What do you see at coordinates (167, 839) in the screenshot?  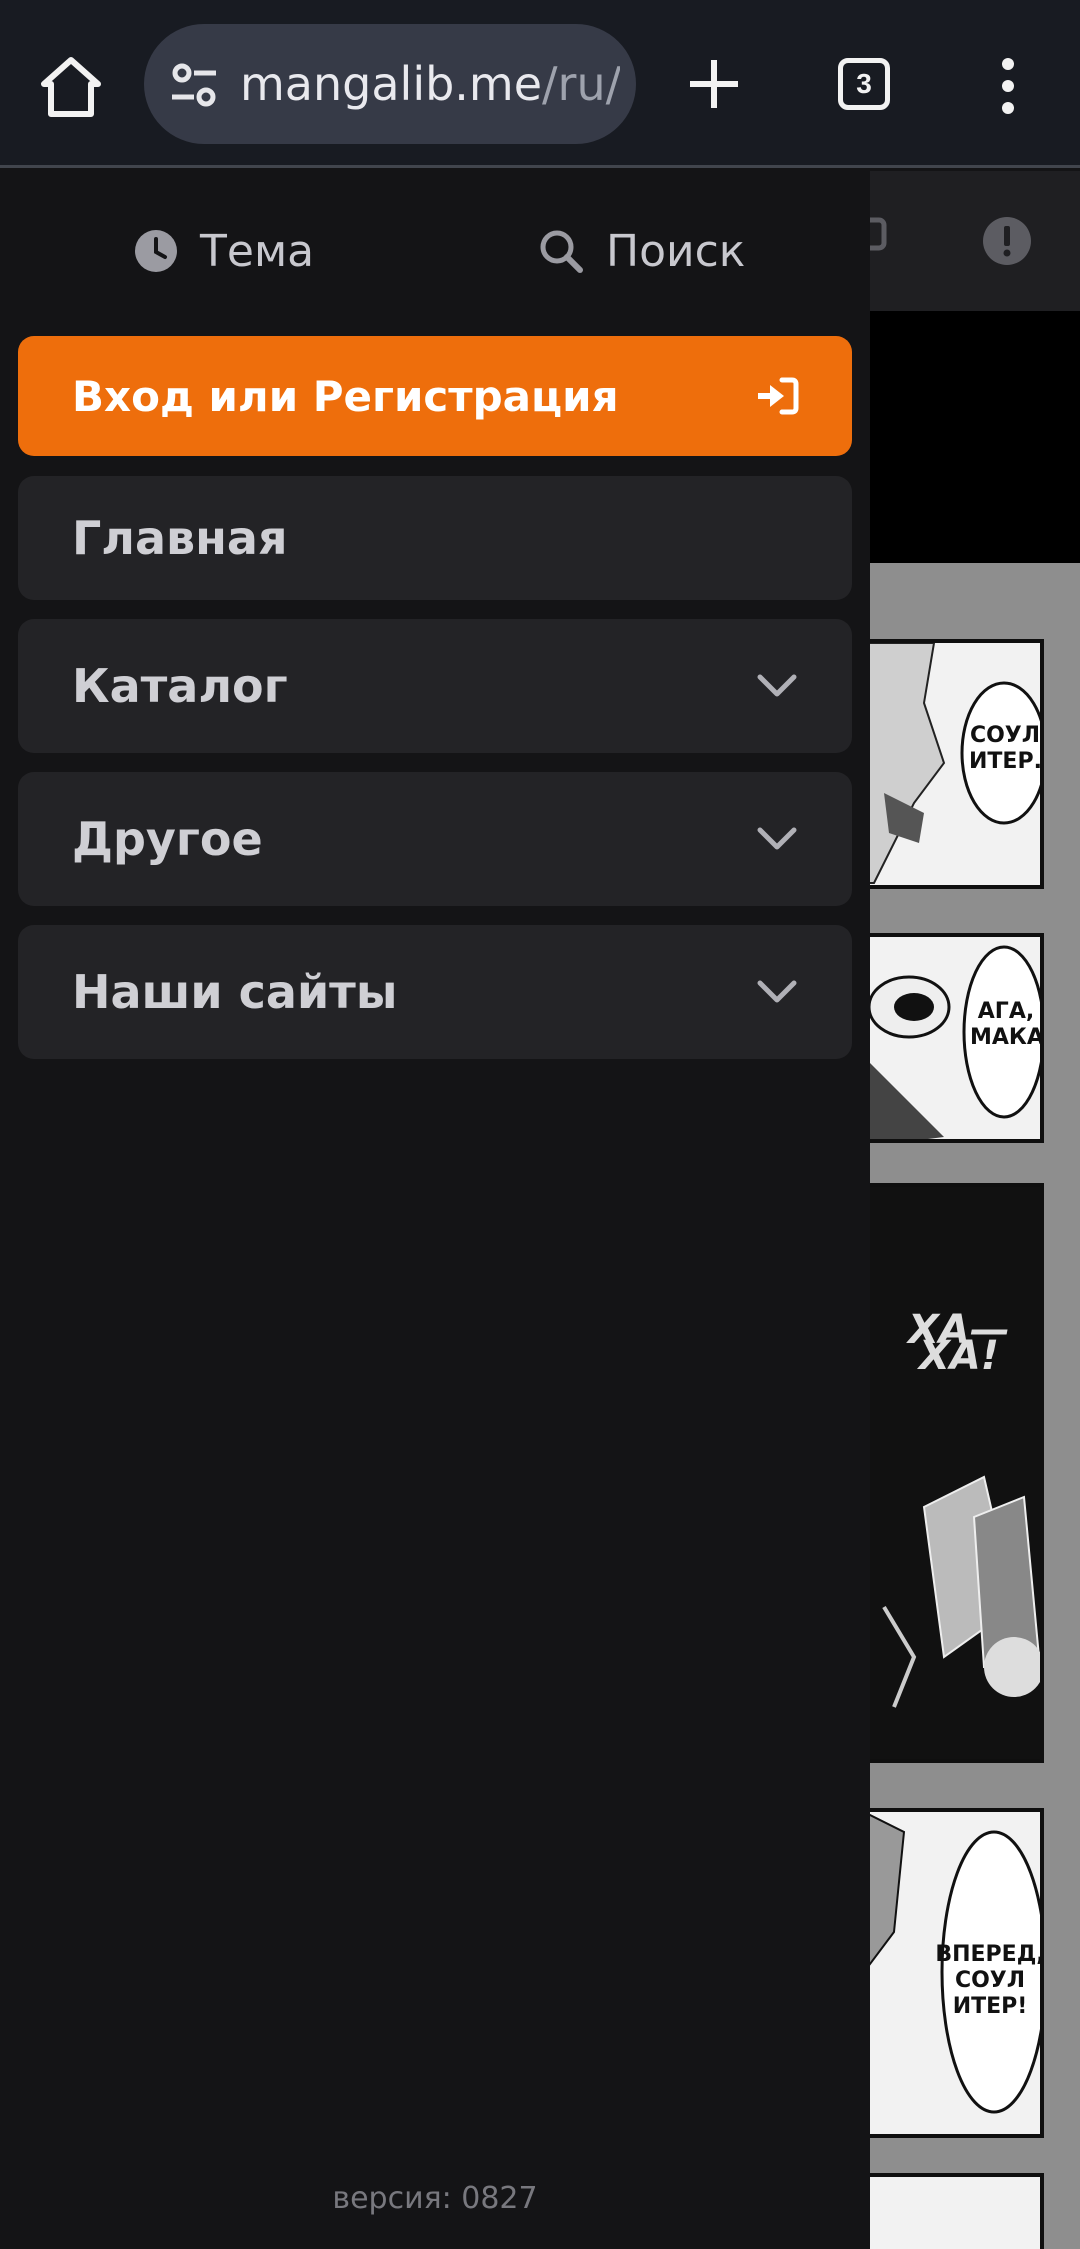 I see `menu-item-label: Другое` at bounding box center [167, 839].